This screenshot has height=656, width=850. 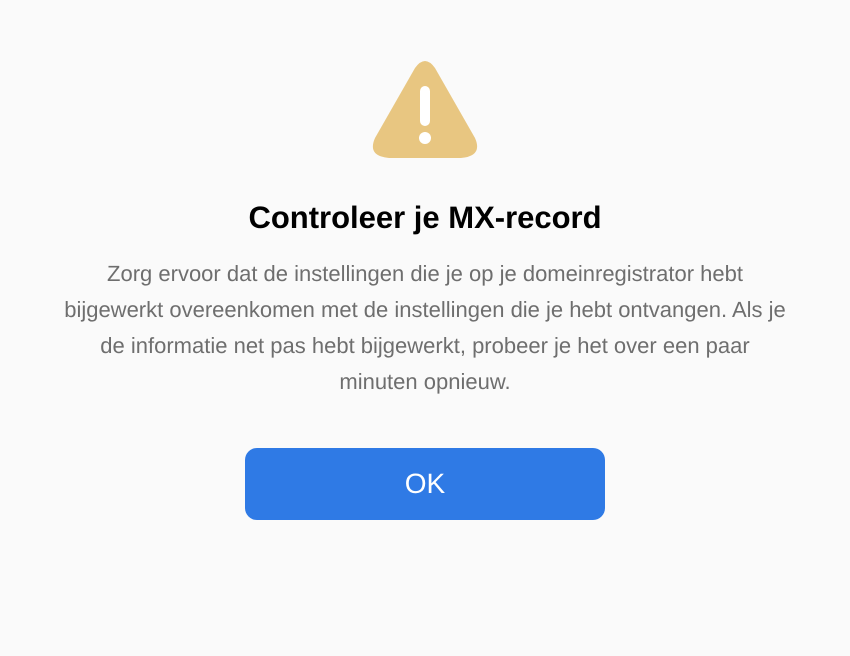 I want to click on warning-icon, so click(x=425, y=110).